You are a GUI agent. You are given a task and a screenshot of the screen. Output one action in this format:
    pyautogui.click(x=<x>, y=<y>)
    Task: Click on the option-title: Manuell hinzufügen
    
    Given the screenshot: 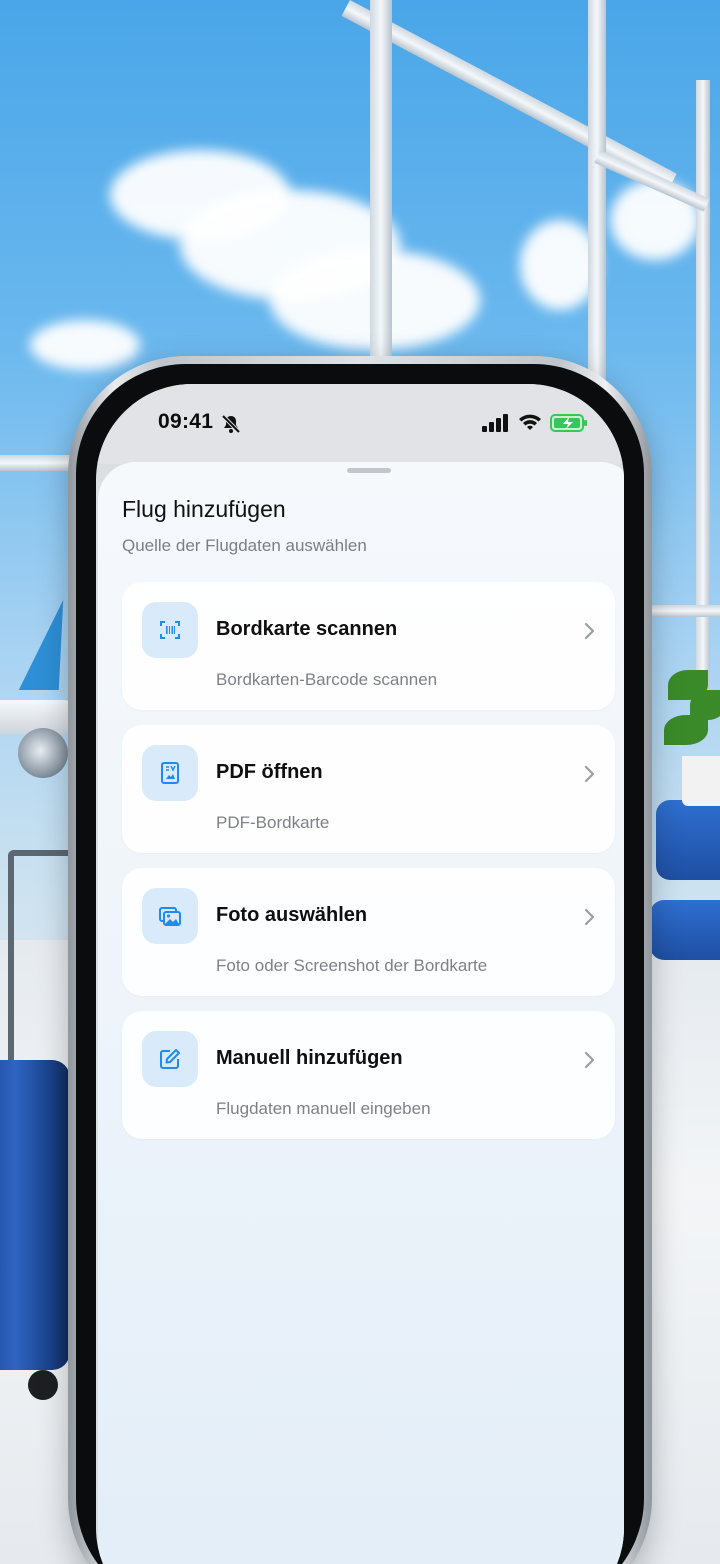 What is the action you would take?
    pyautogui.click(x=309, y=1058)
    